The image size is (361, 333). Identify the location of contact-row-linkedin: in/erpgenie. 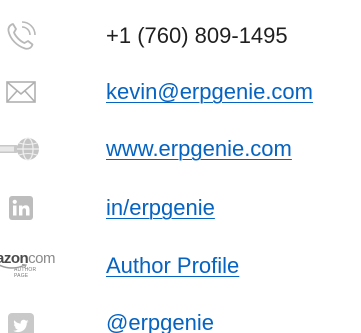
(180, 208).